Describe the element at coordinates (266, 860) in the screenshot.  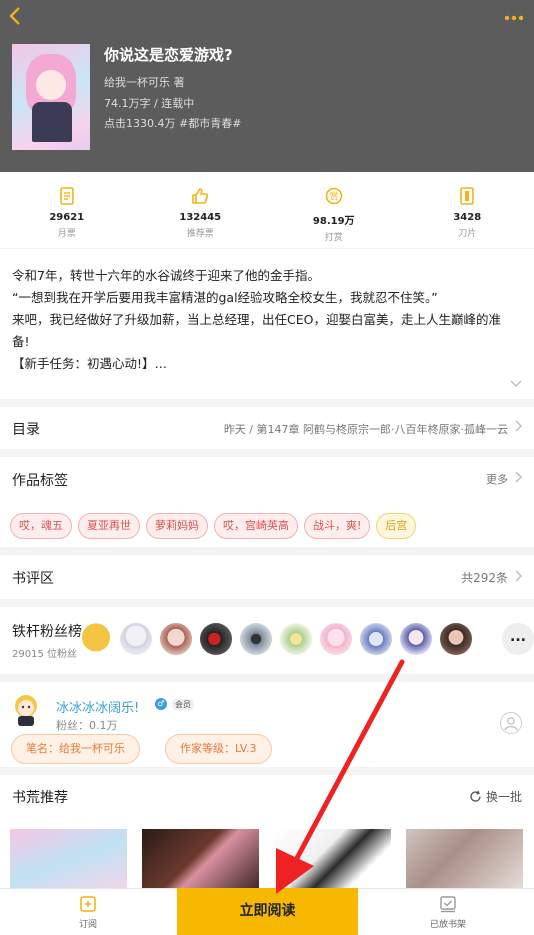
I see `recommend-cover-list` at that location.